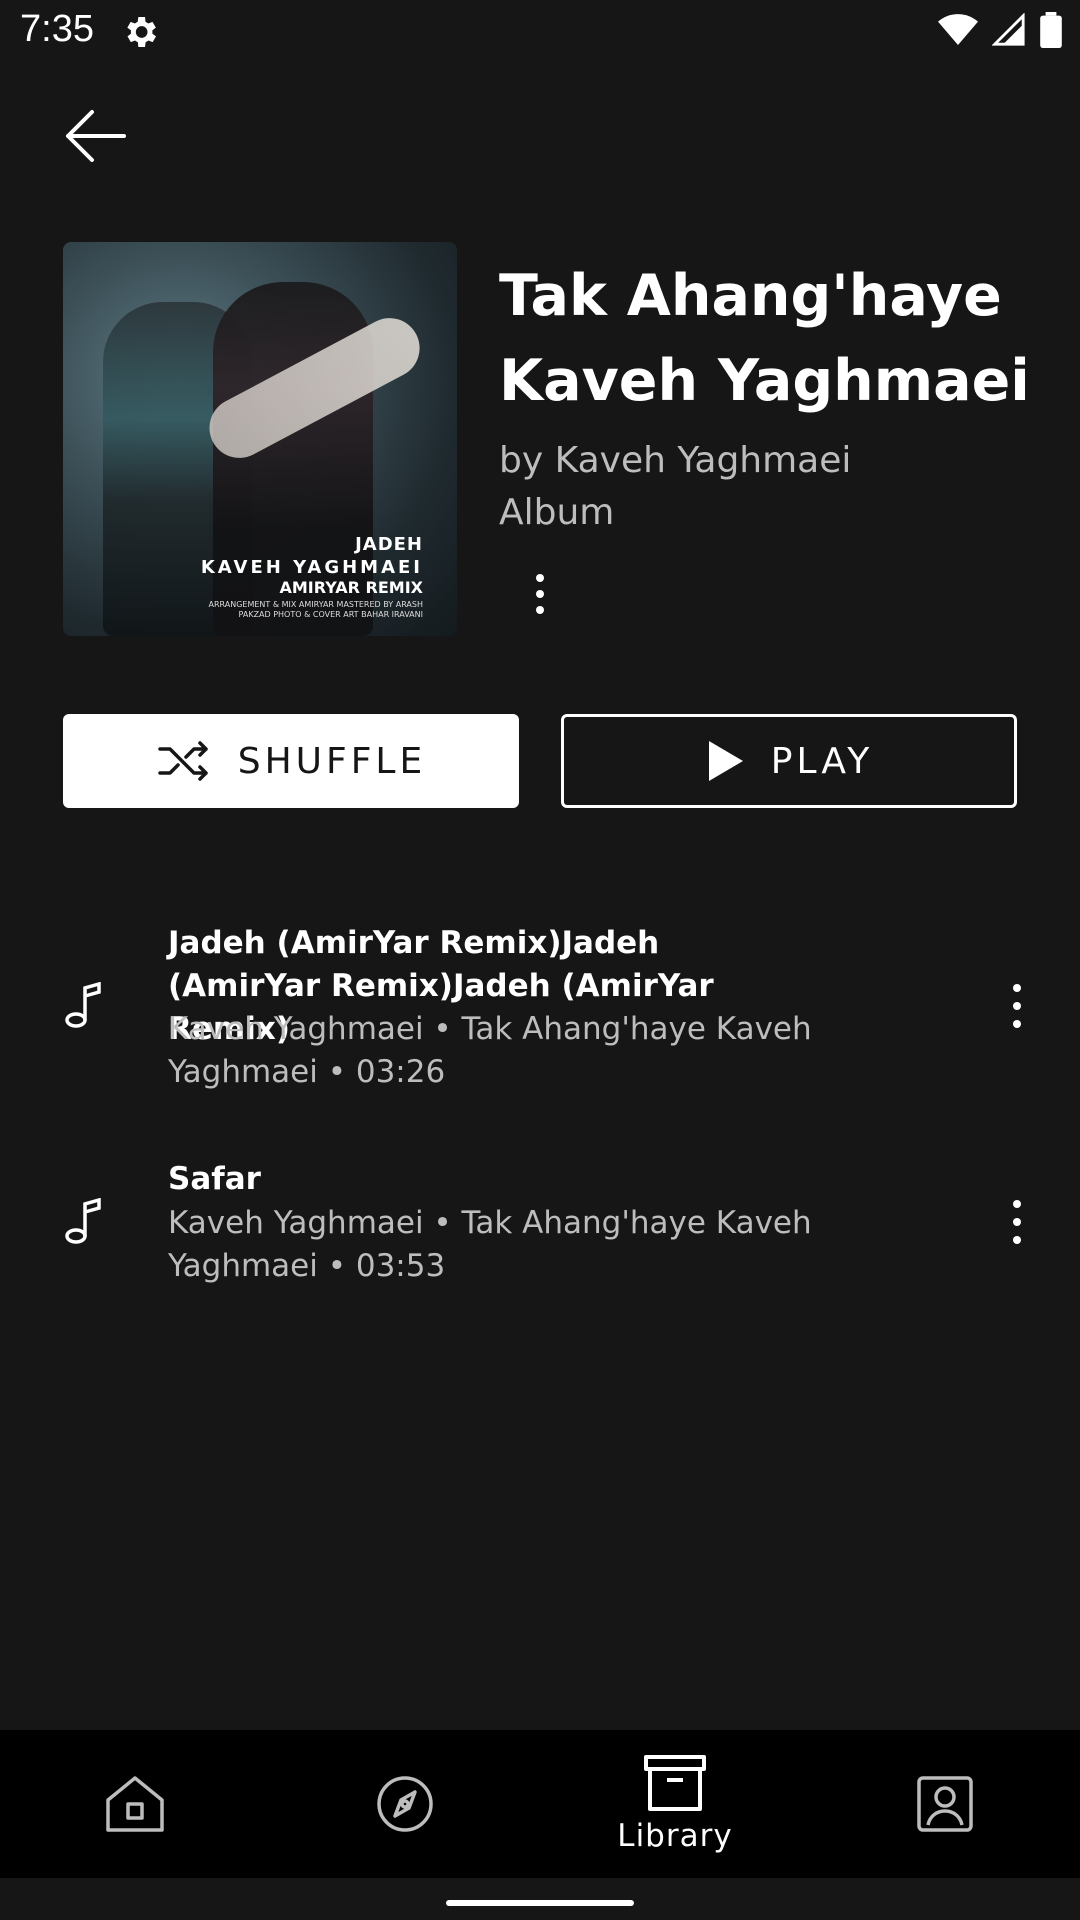 The width and height of the screenshot is (1080, 1920). I want to click on back-arrow-icon, so click(93, 136).